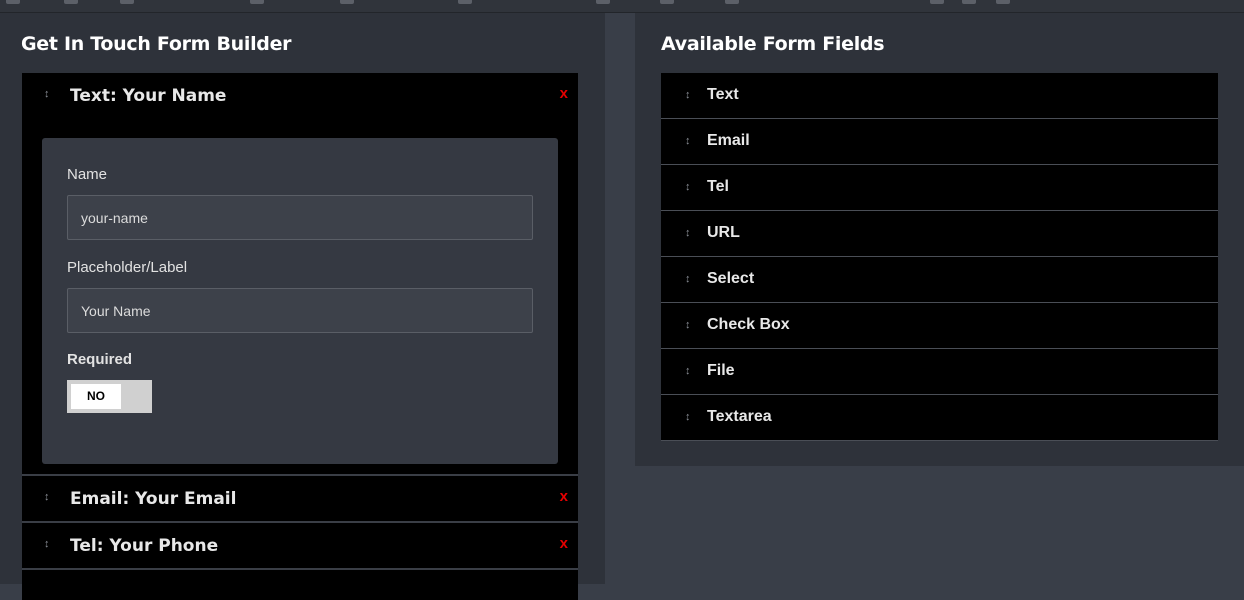  What do you see at coordinates (300, 585) in the screenshot?
I see `form-field-item-partial` at bounding box center [300, 585].